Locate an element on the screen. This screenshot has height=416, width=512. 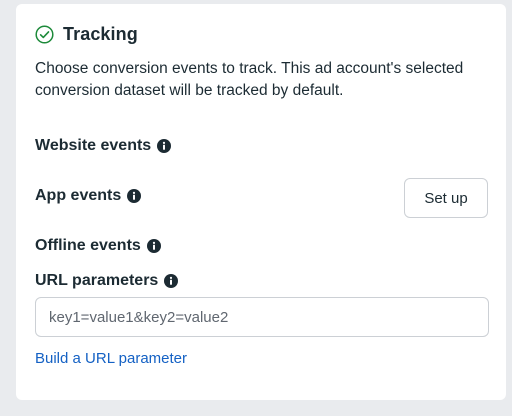
build-url-parameter-link: Build a URL parameter is located at coordinates (111, 358).